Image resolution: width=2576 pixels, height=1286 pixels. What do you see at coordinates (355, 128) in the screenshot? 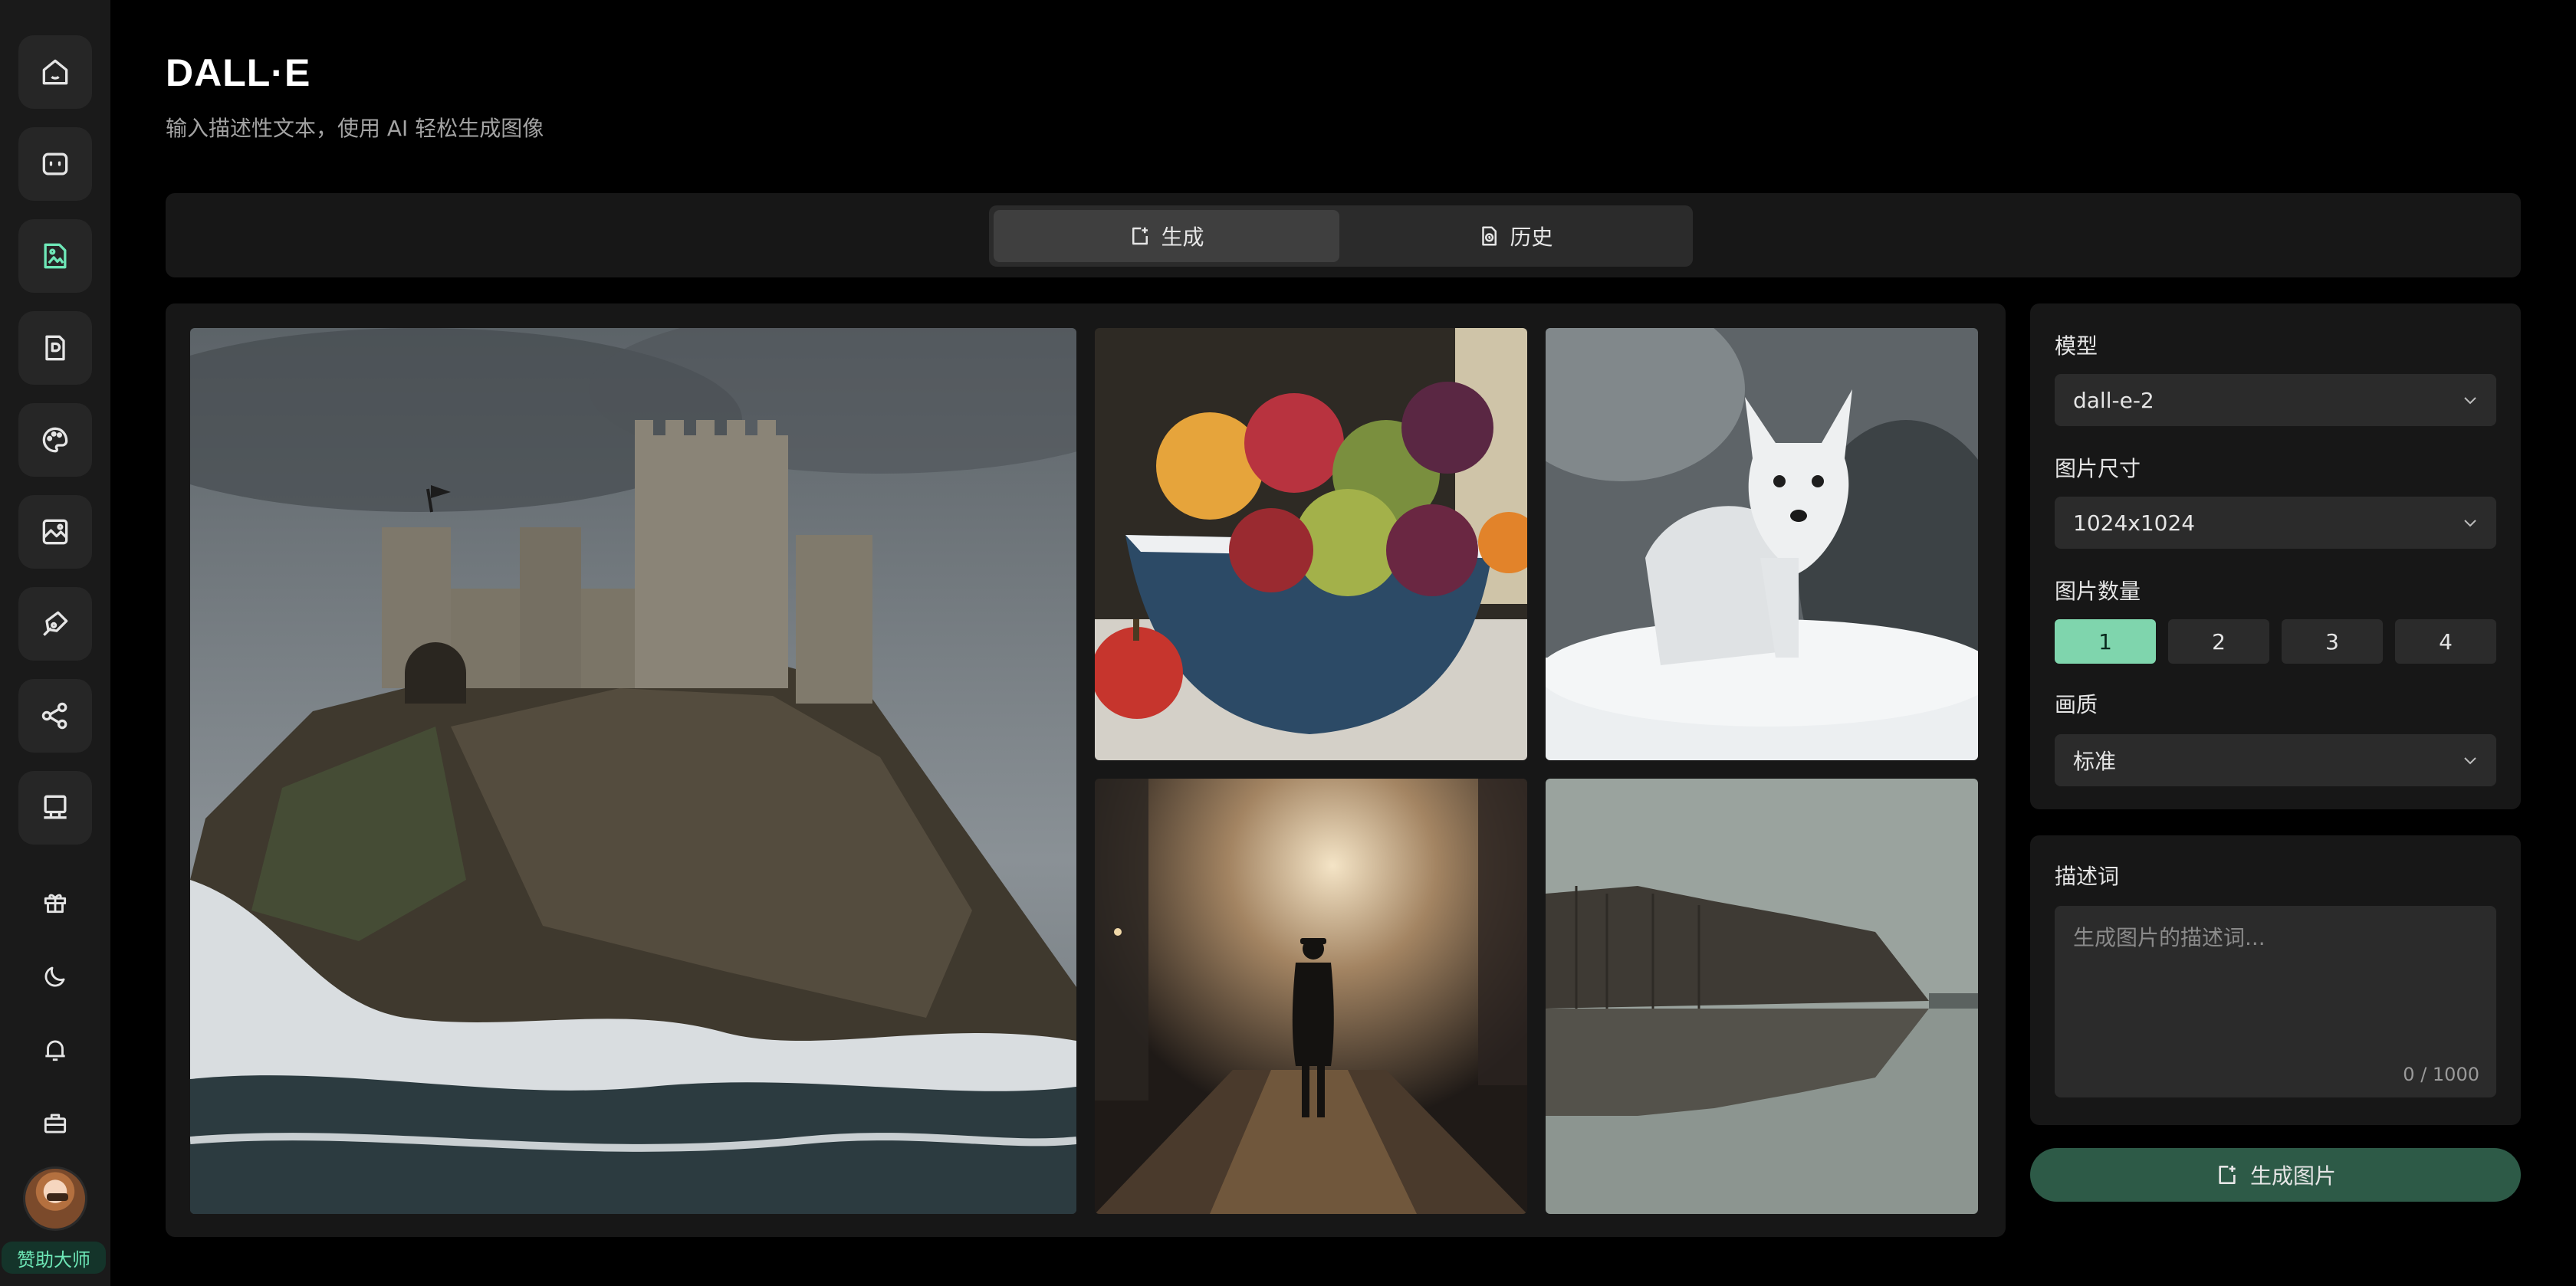
I see `page-subtitle: 输入描述性文本，使用 AI 轻松生成图像` at bounding box center [355, 128].